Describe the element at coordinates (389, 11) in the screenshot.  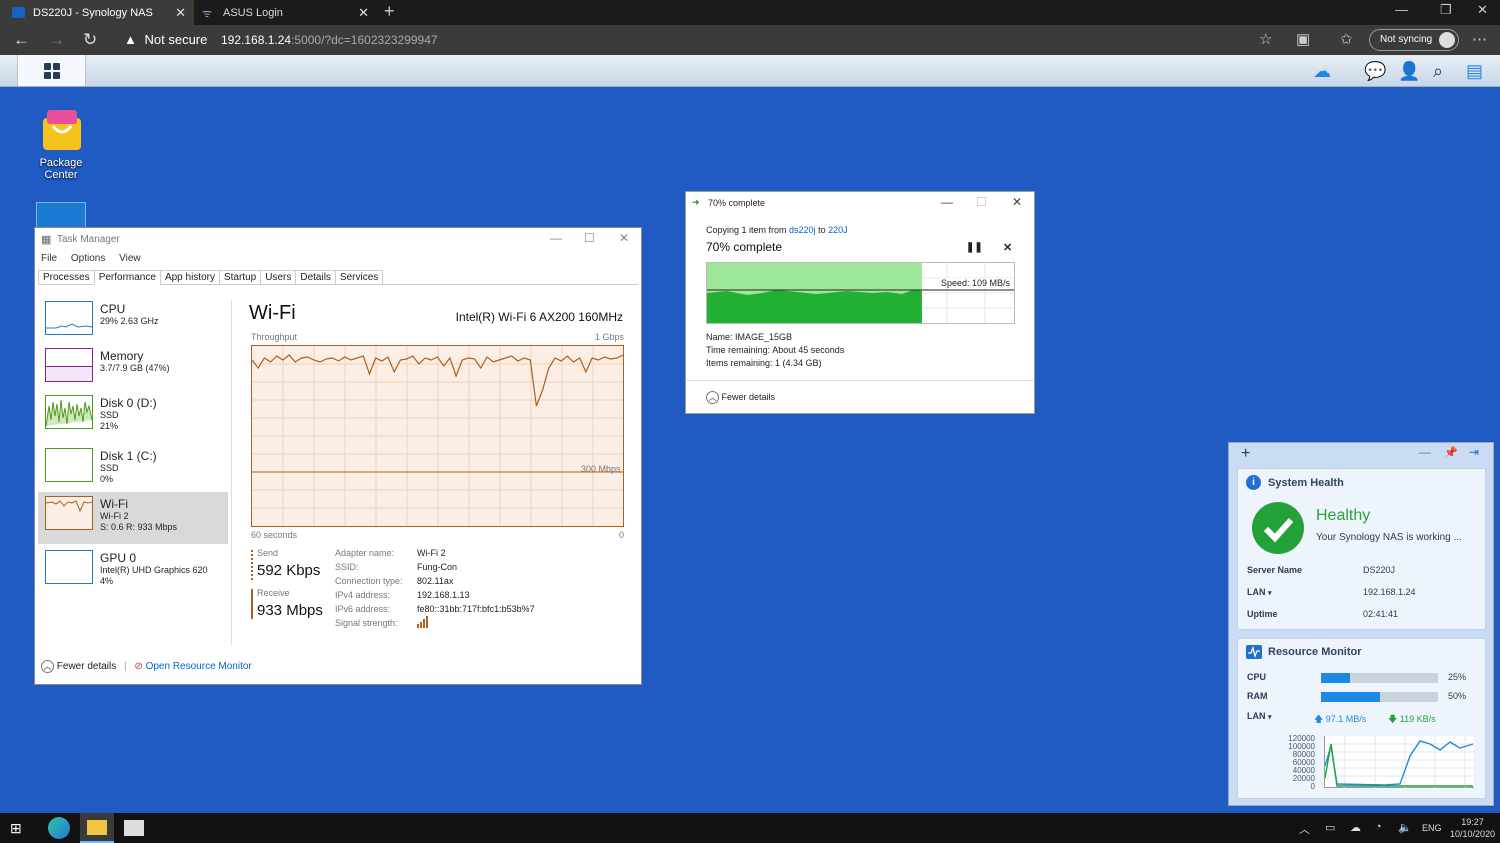
I see `new-tab-button: +` at that location.